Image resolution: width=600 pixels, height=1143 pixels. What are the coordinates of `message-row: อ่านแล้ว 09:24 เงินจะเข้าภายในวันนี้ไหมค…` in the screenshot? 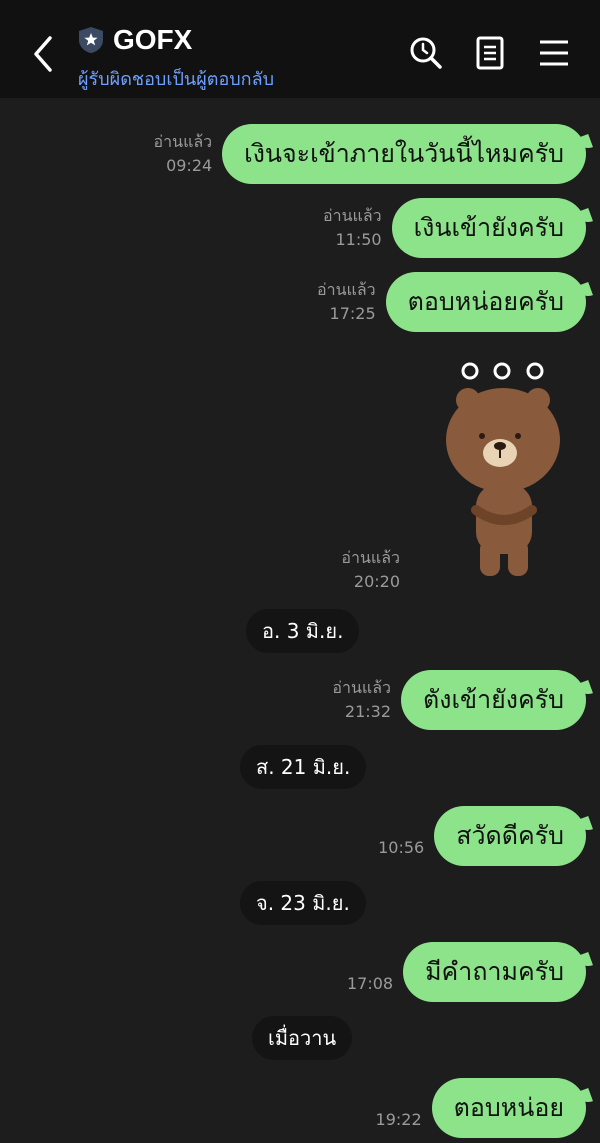 It's located at (370, 154).